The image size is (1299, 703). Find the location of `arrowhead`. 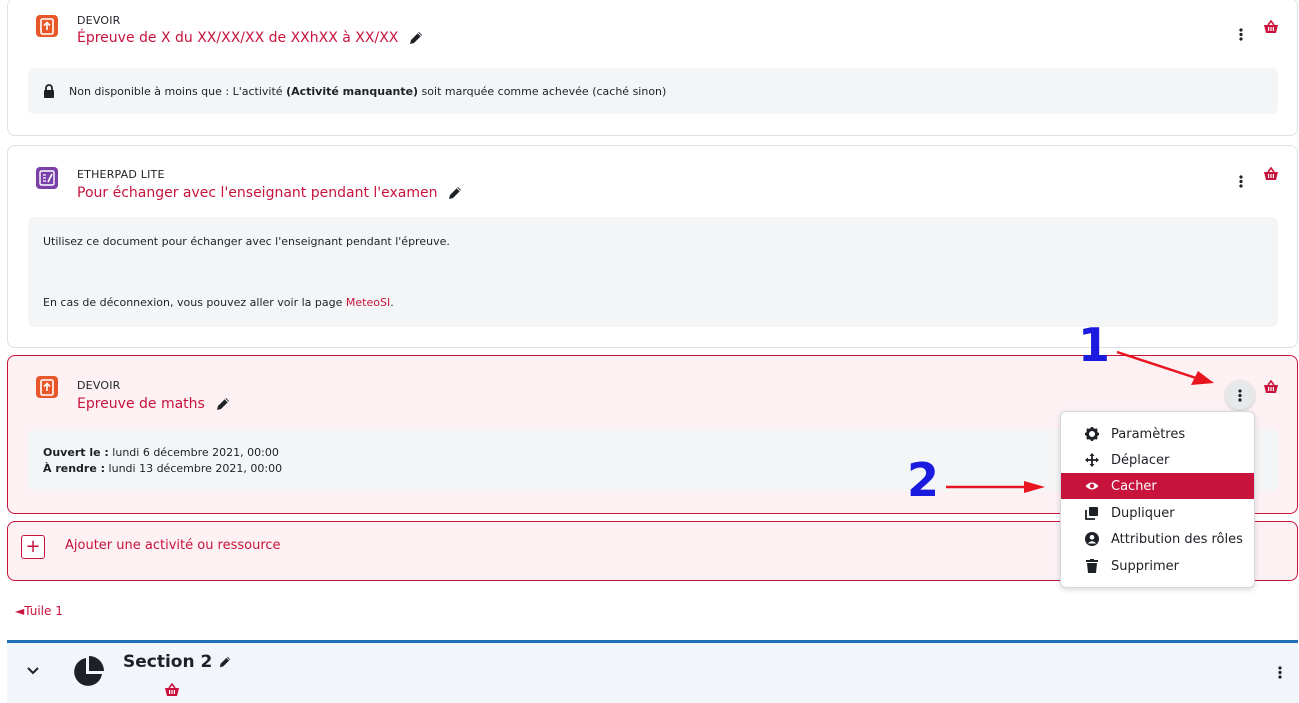

arrowhead is located at coordinates (1034, 487).